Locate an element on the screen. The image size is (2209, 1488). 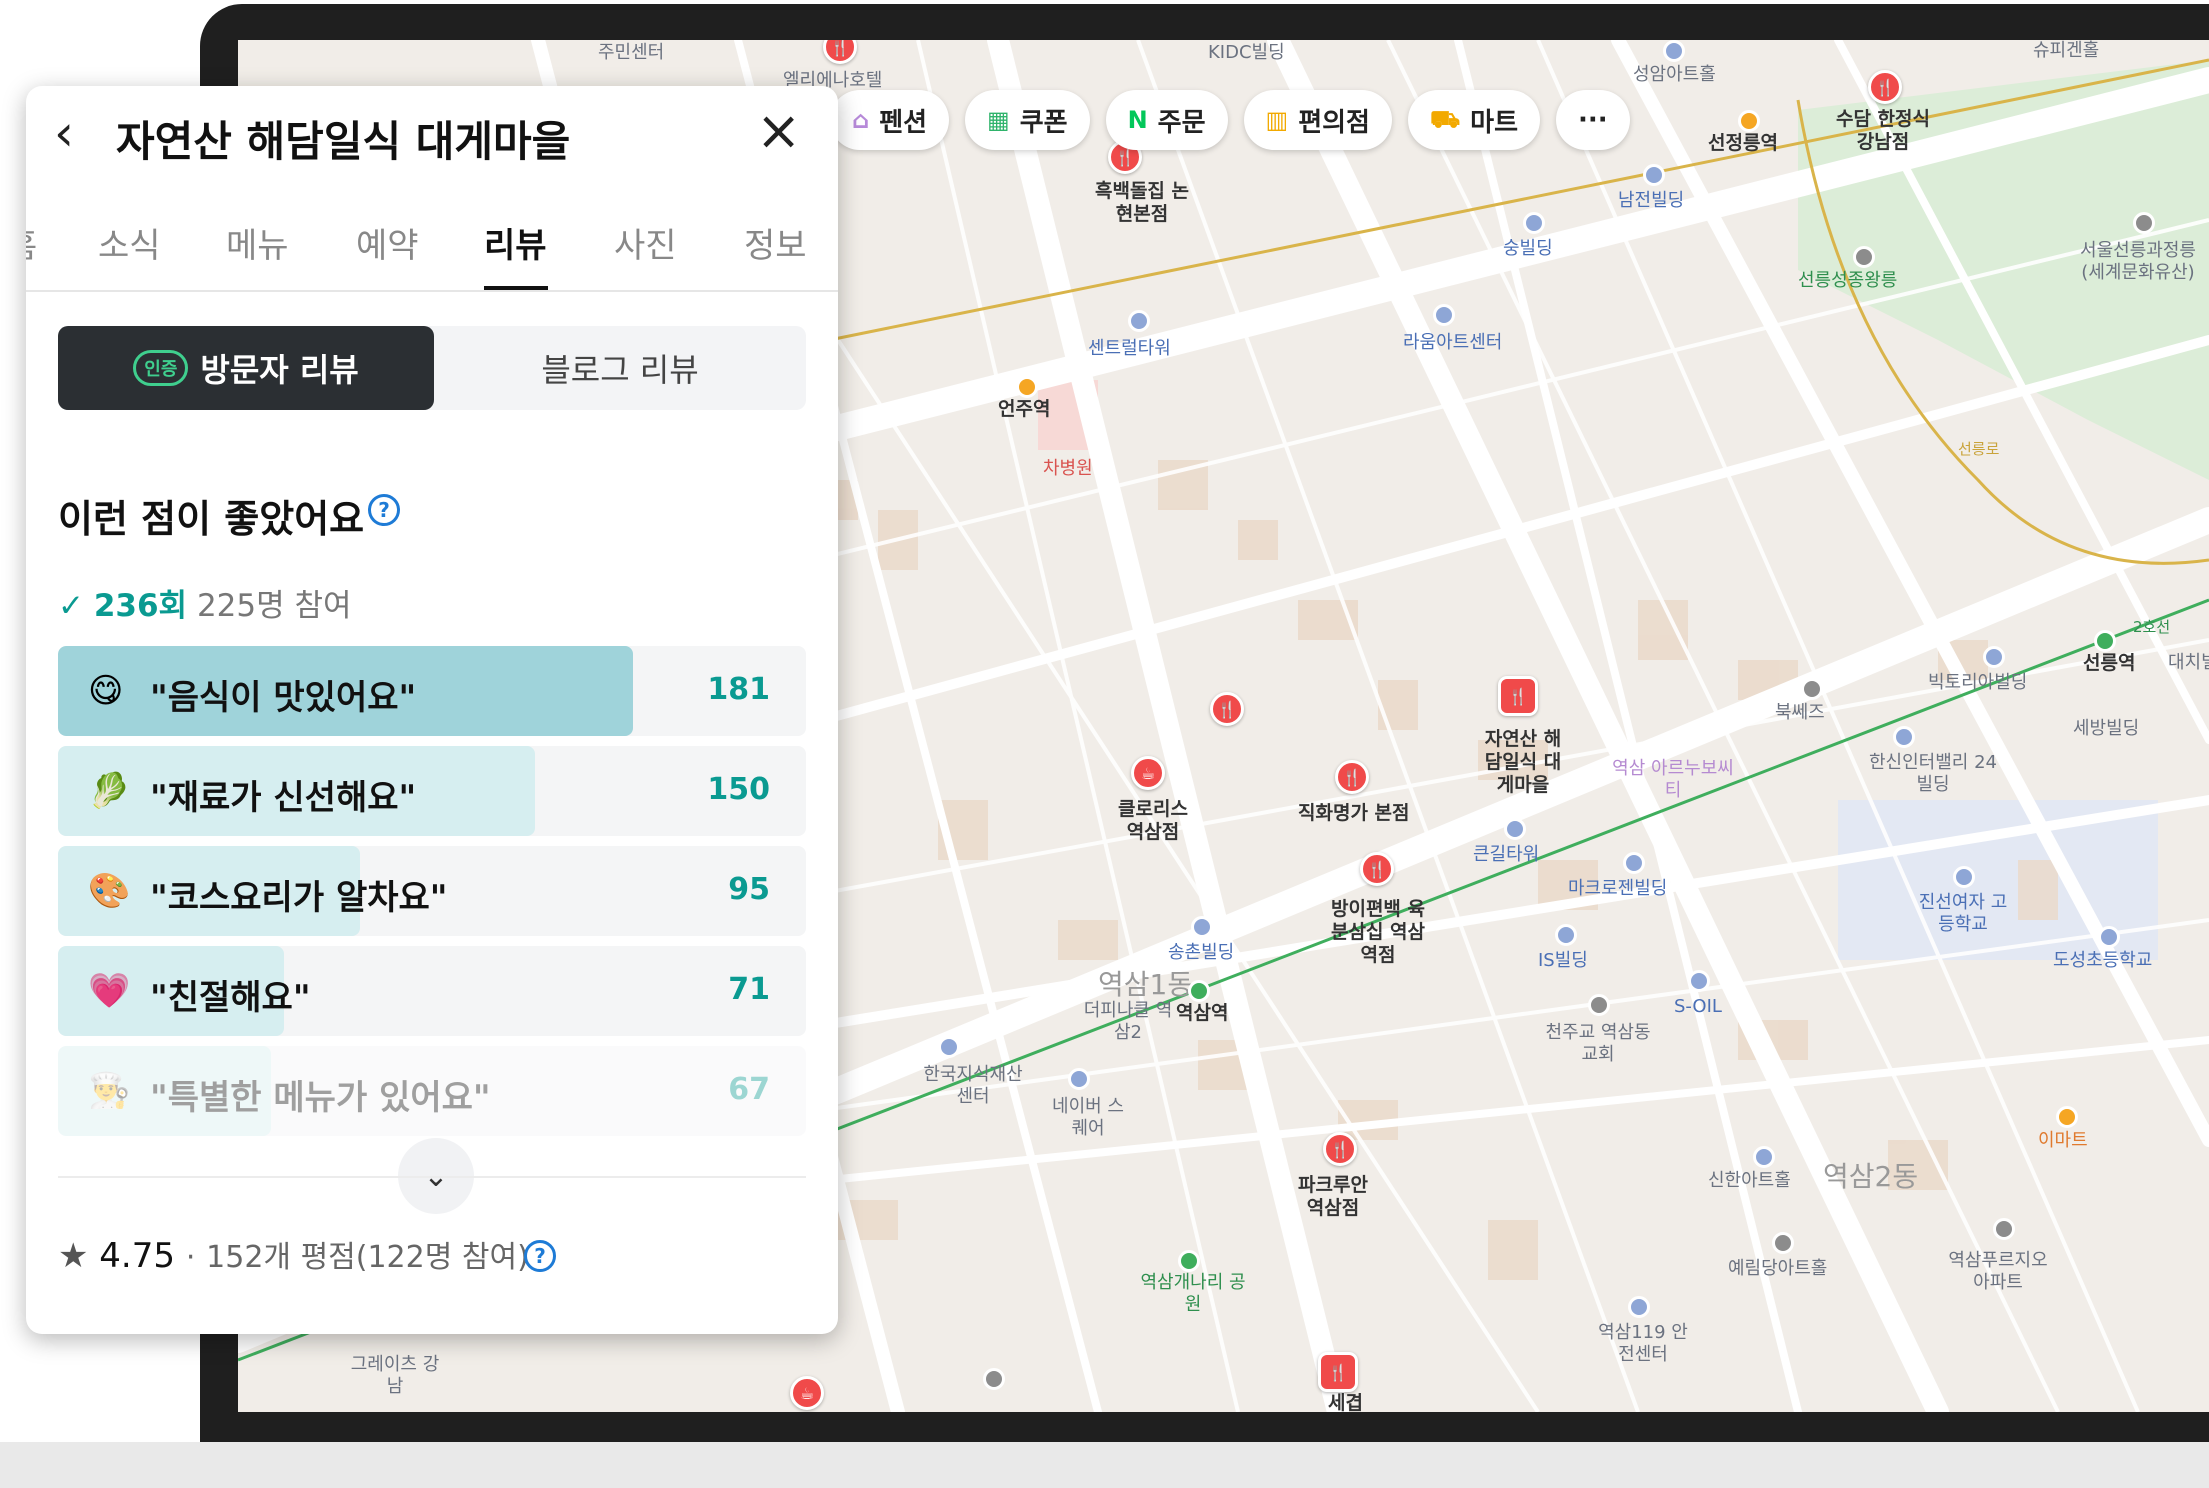
back-chevron-icon: ‹ is located at coordinates (64, 133).